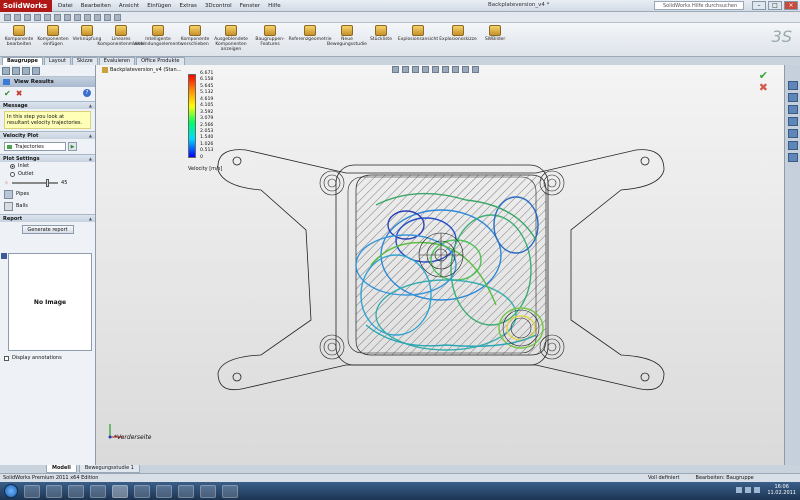 Image resolution: width=800 pixels, height=500 pixels. What do you see at coordinates (26, 6) in the screenshot?
I see `solidworks-logo: SolidWorks` at bounding box center [26, 6].